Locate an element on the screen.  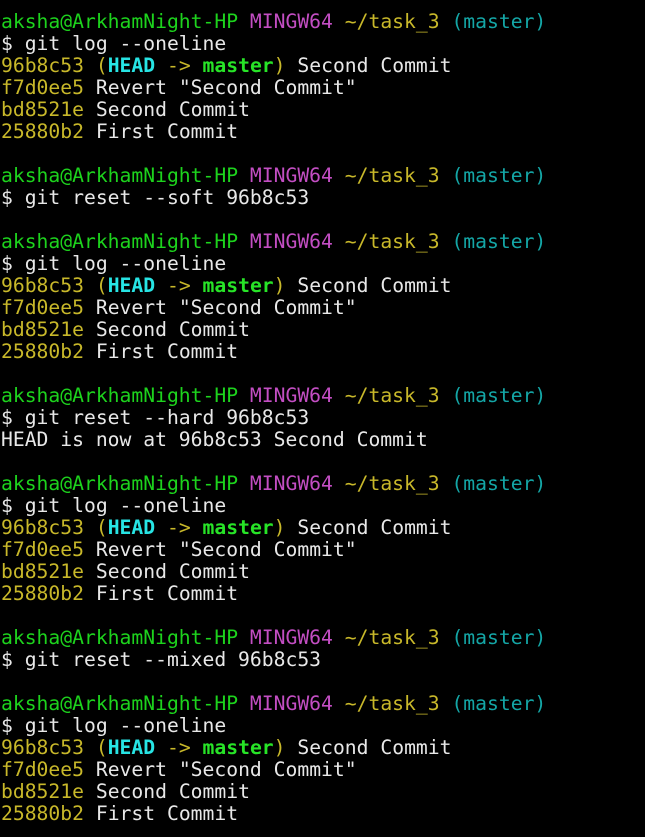
command-line: $ git reset --hard 96b8c53 is located at coordinates (155, 417).